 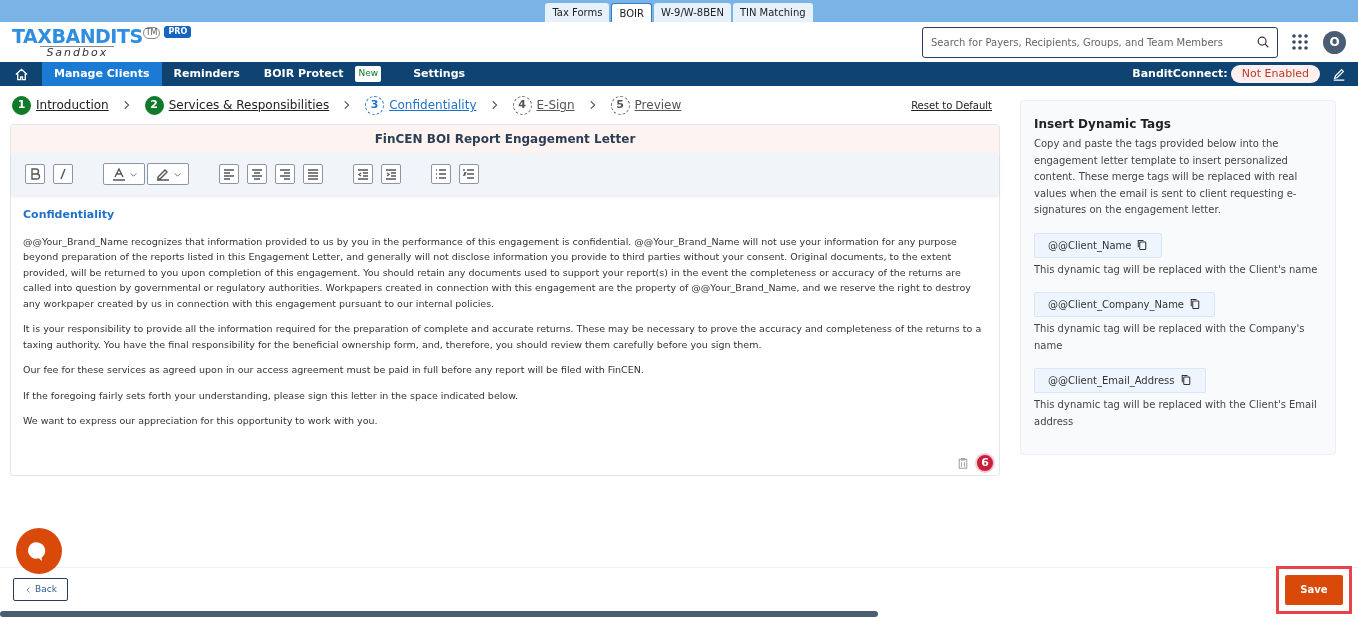 What do you see at coordinates (1180, 73) in the screenshot?
I see `bandit-connect-label: BanditConnect:` at bounding box center [1180, 73].